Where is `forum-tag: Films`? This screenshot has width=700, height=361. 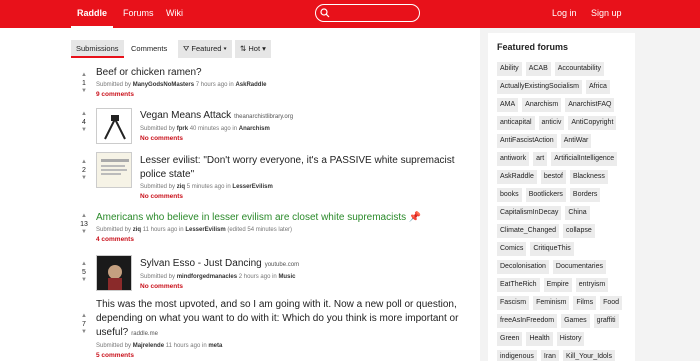 forum-tag: Films is located at coordinates (585, 303).